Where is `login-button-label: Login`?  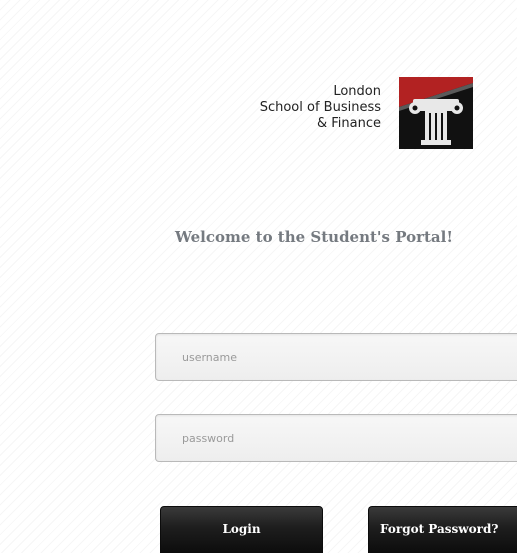 login-button-label: Login is located at coordinates (241, 529).